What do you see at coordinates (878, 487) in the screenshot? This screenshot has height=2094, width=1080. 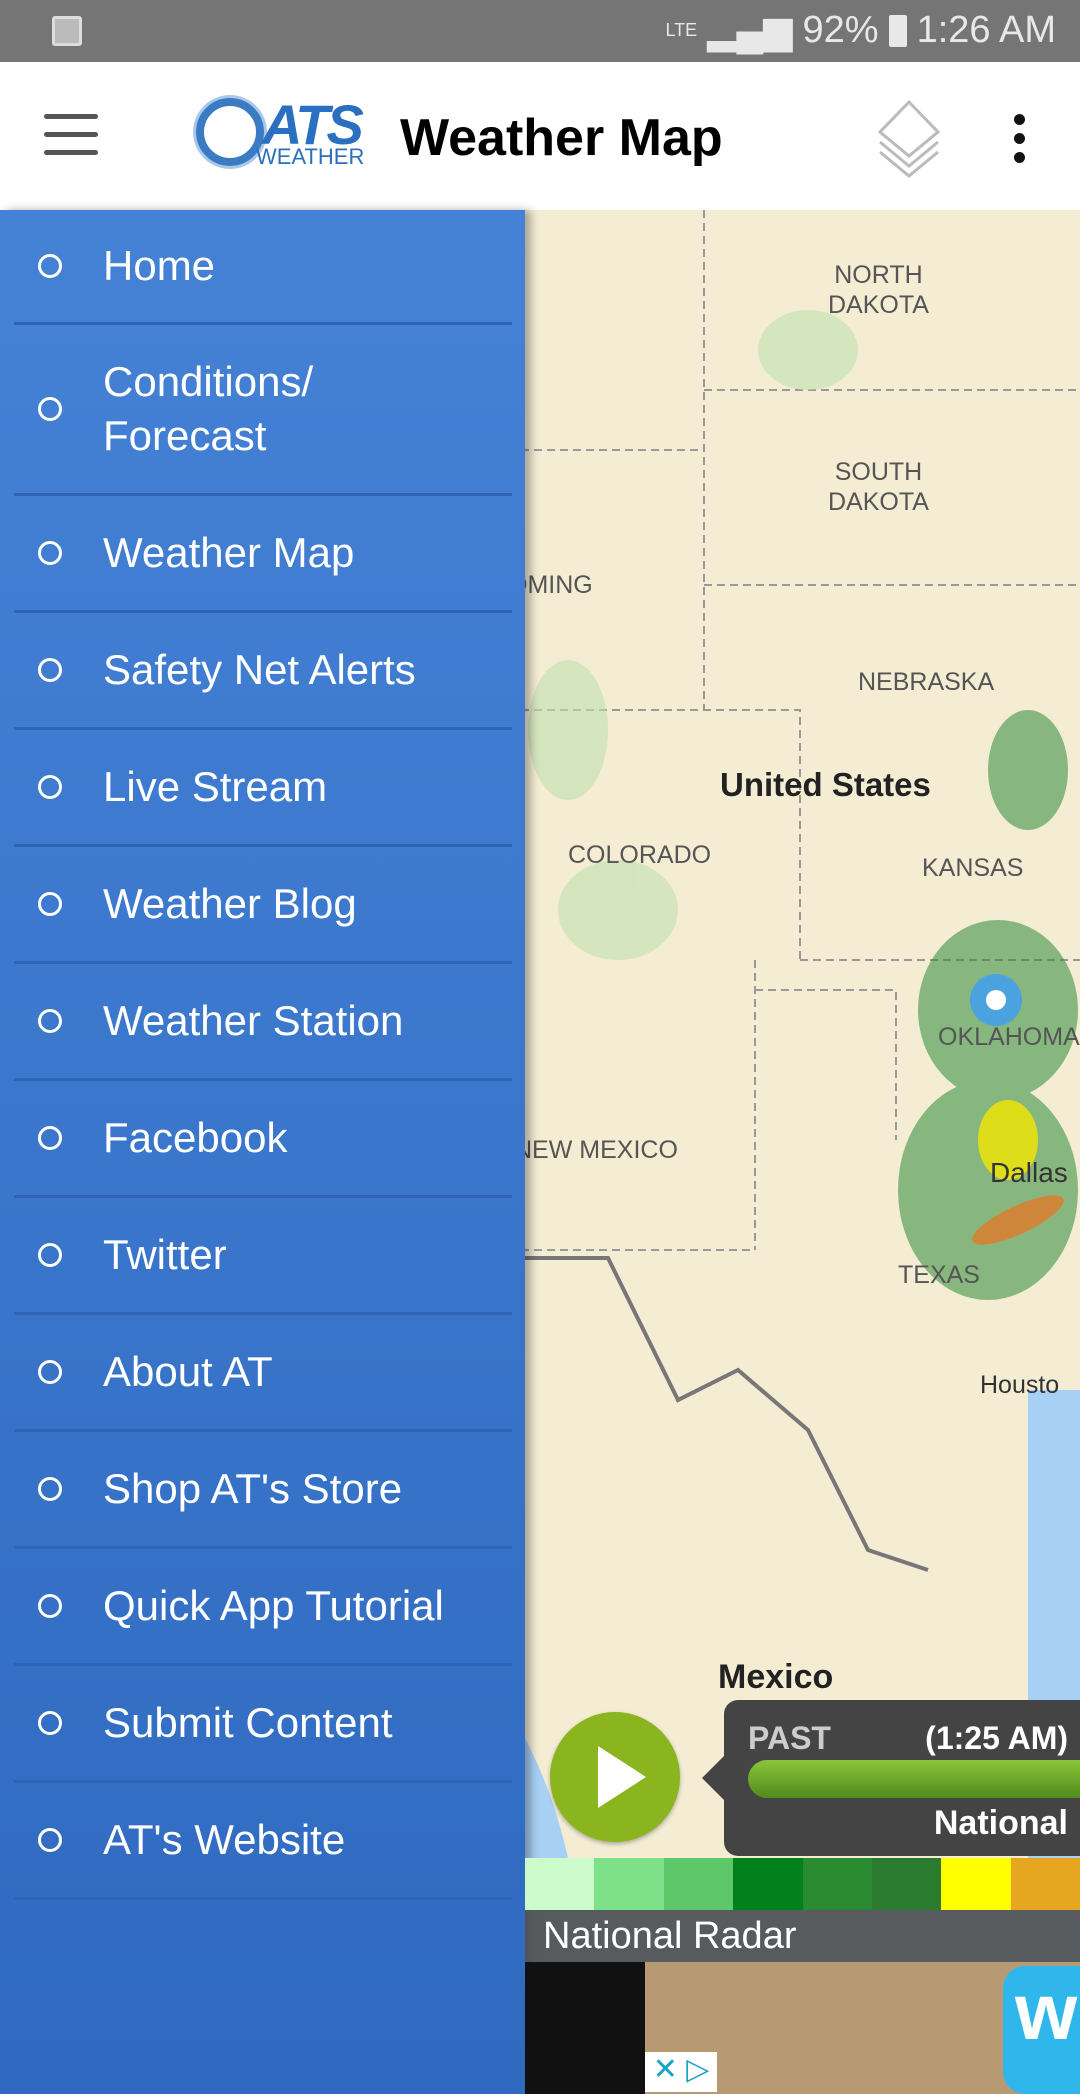 I see `map-label: SOUTH DAKOTA` at bounding box center [878, 487].